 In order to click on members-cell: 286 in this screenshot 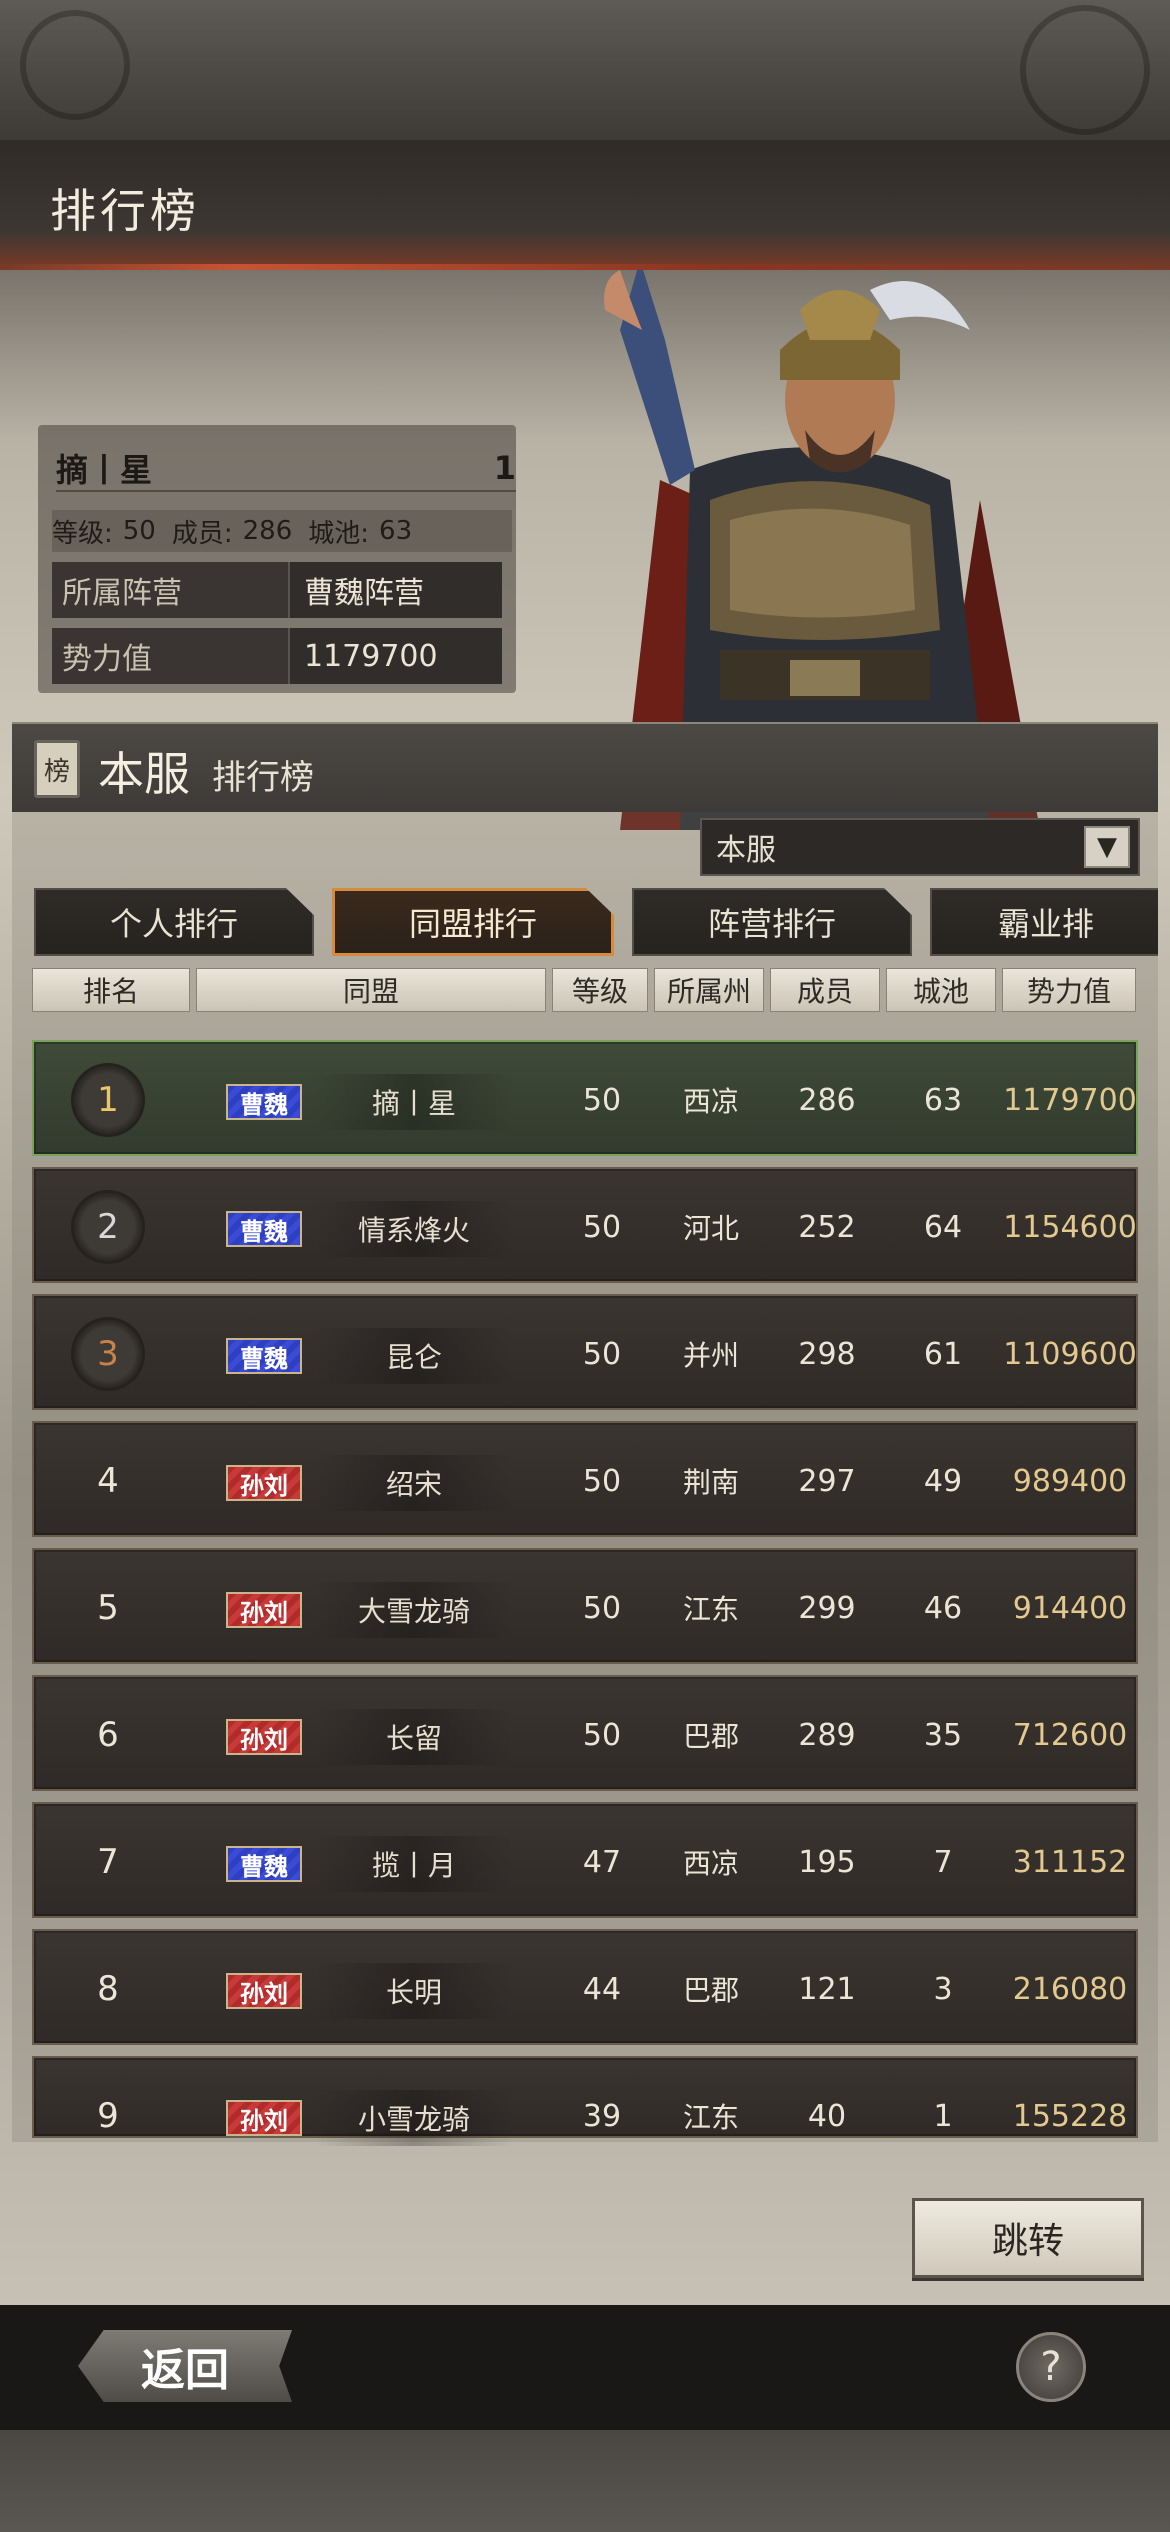, I will do `click(827, 1100)`.